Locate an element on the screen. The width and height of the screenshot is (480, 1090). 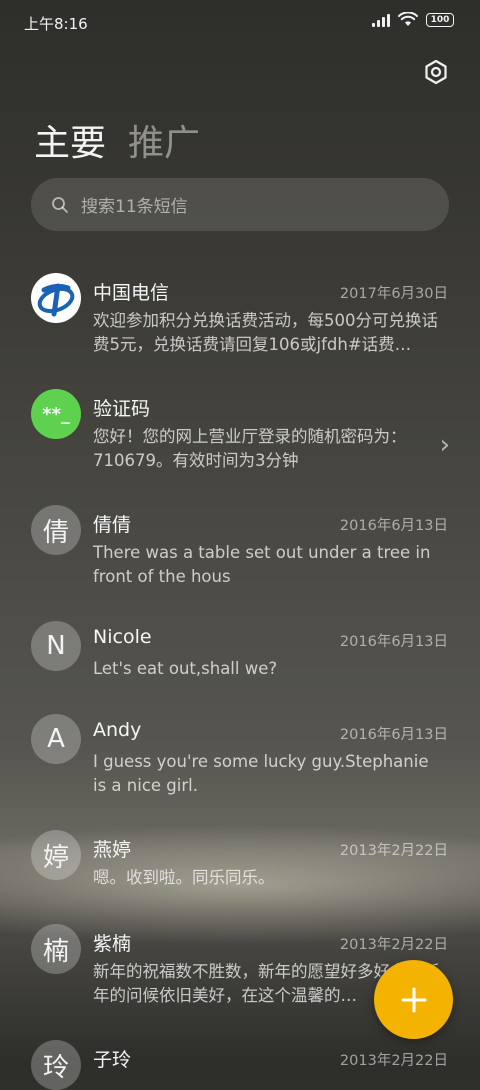
tab-primary: 主要 is located at coordinates (70, 140).